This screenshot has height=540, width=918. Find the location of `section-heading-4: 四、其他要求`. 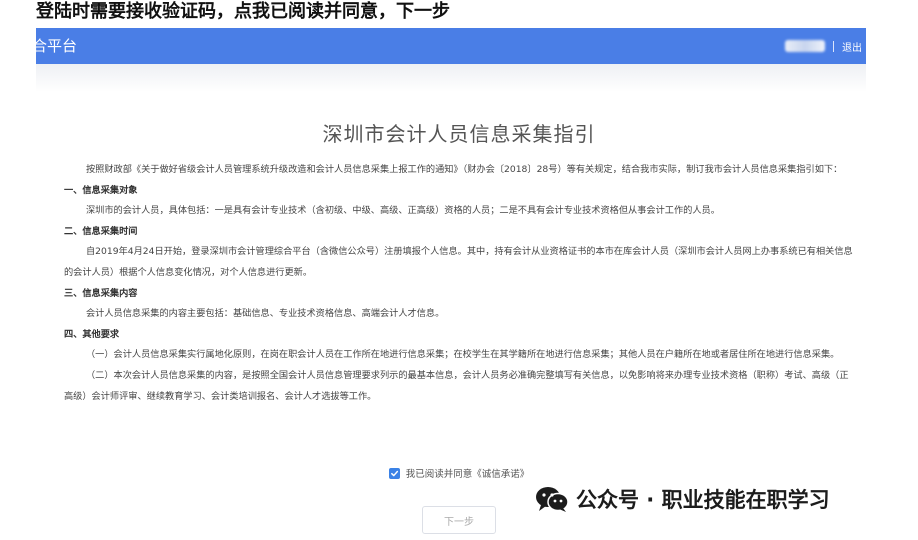

section-heading-4: 四、其他要求 is located at coordinates (92, 334).